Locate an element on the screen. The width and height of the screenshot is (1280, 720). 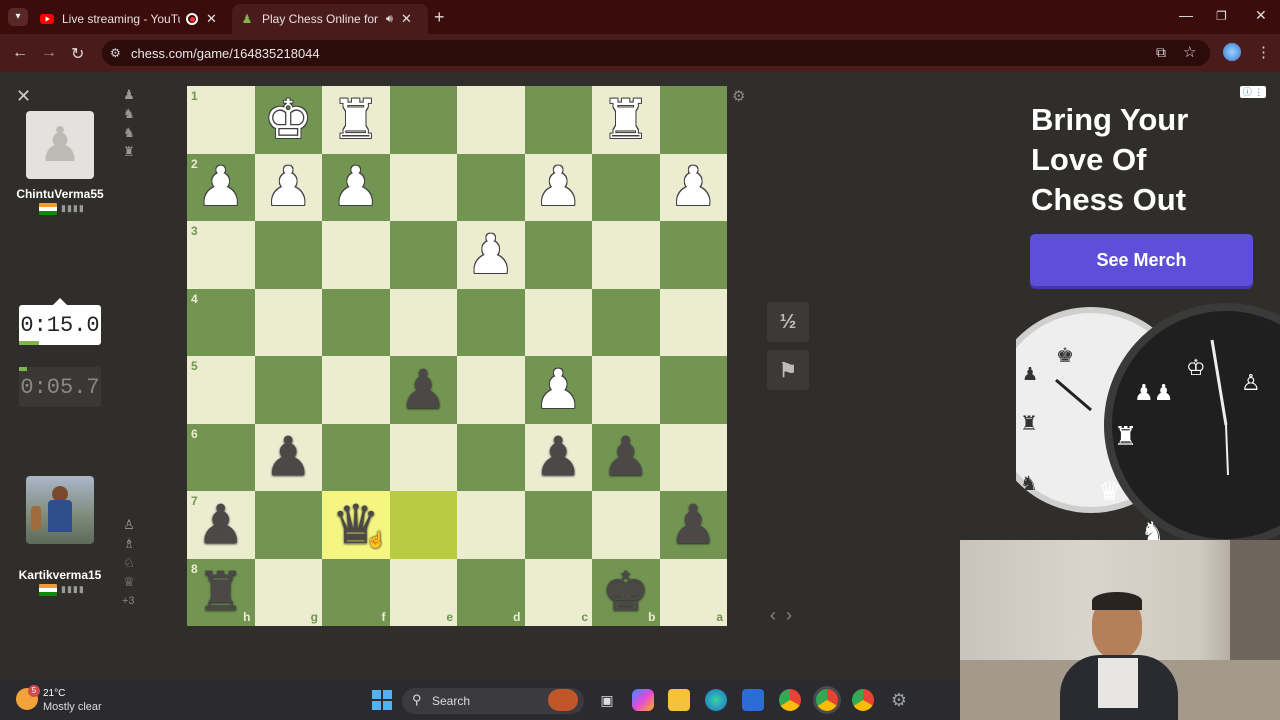
square-b4 is located at coordinates (626, 322).